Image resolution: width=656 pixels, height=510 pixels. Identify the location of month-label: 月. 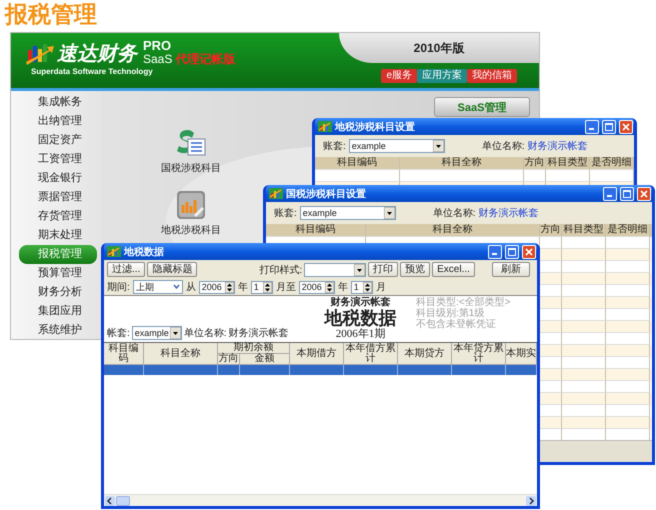
(381, 287).